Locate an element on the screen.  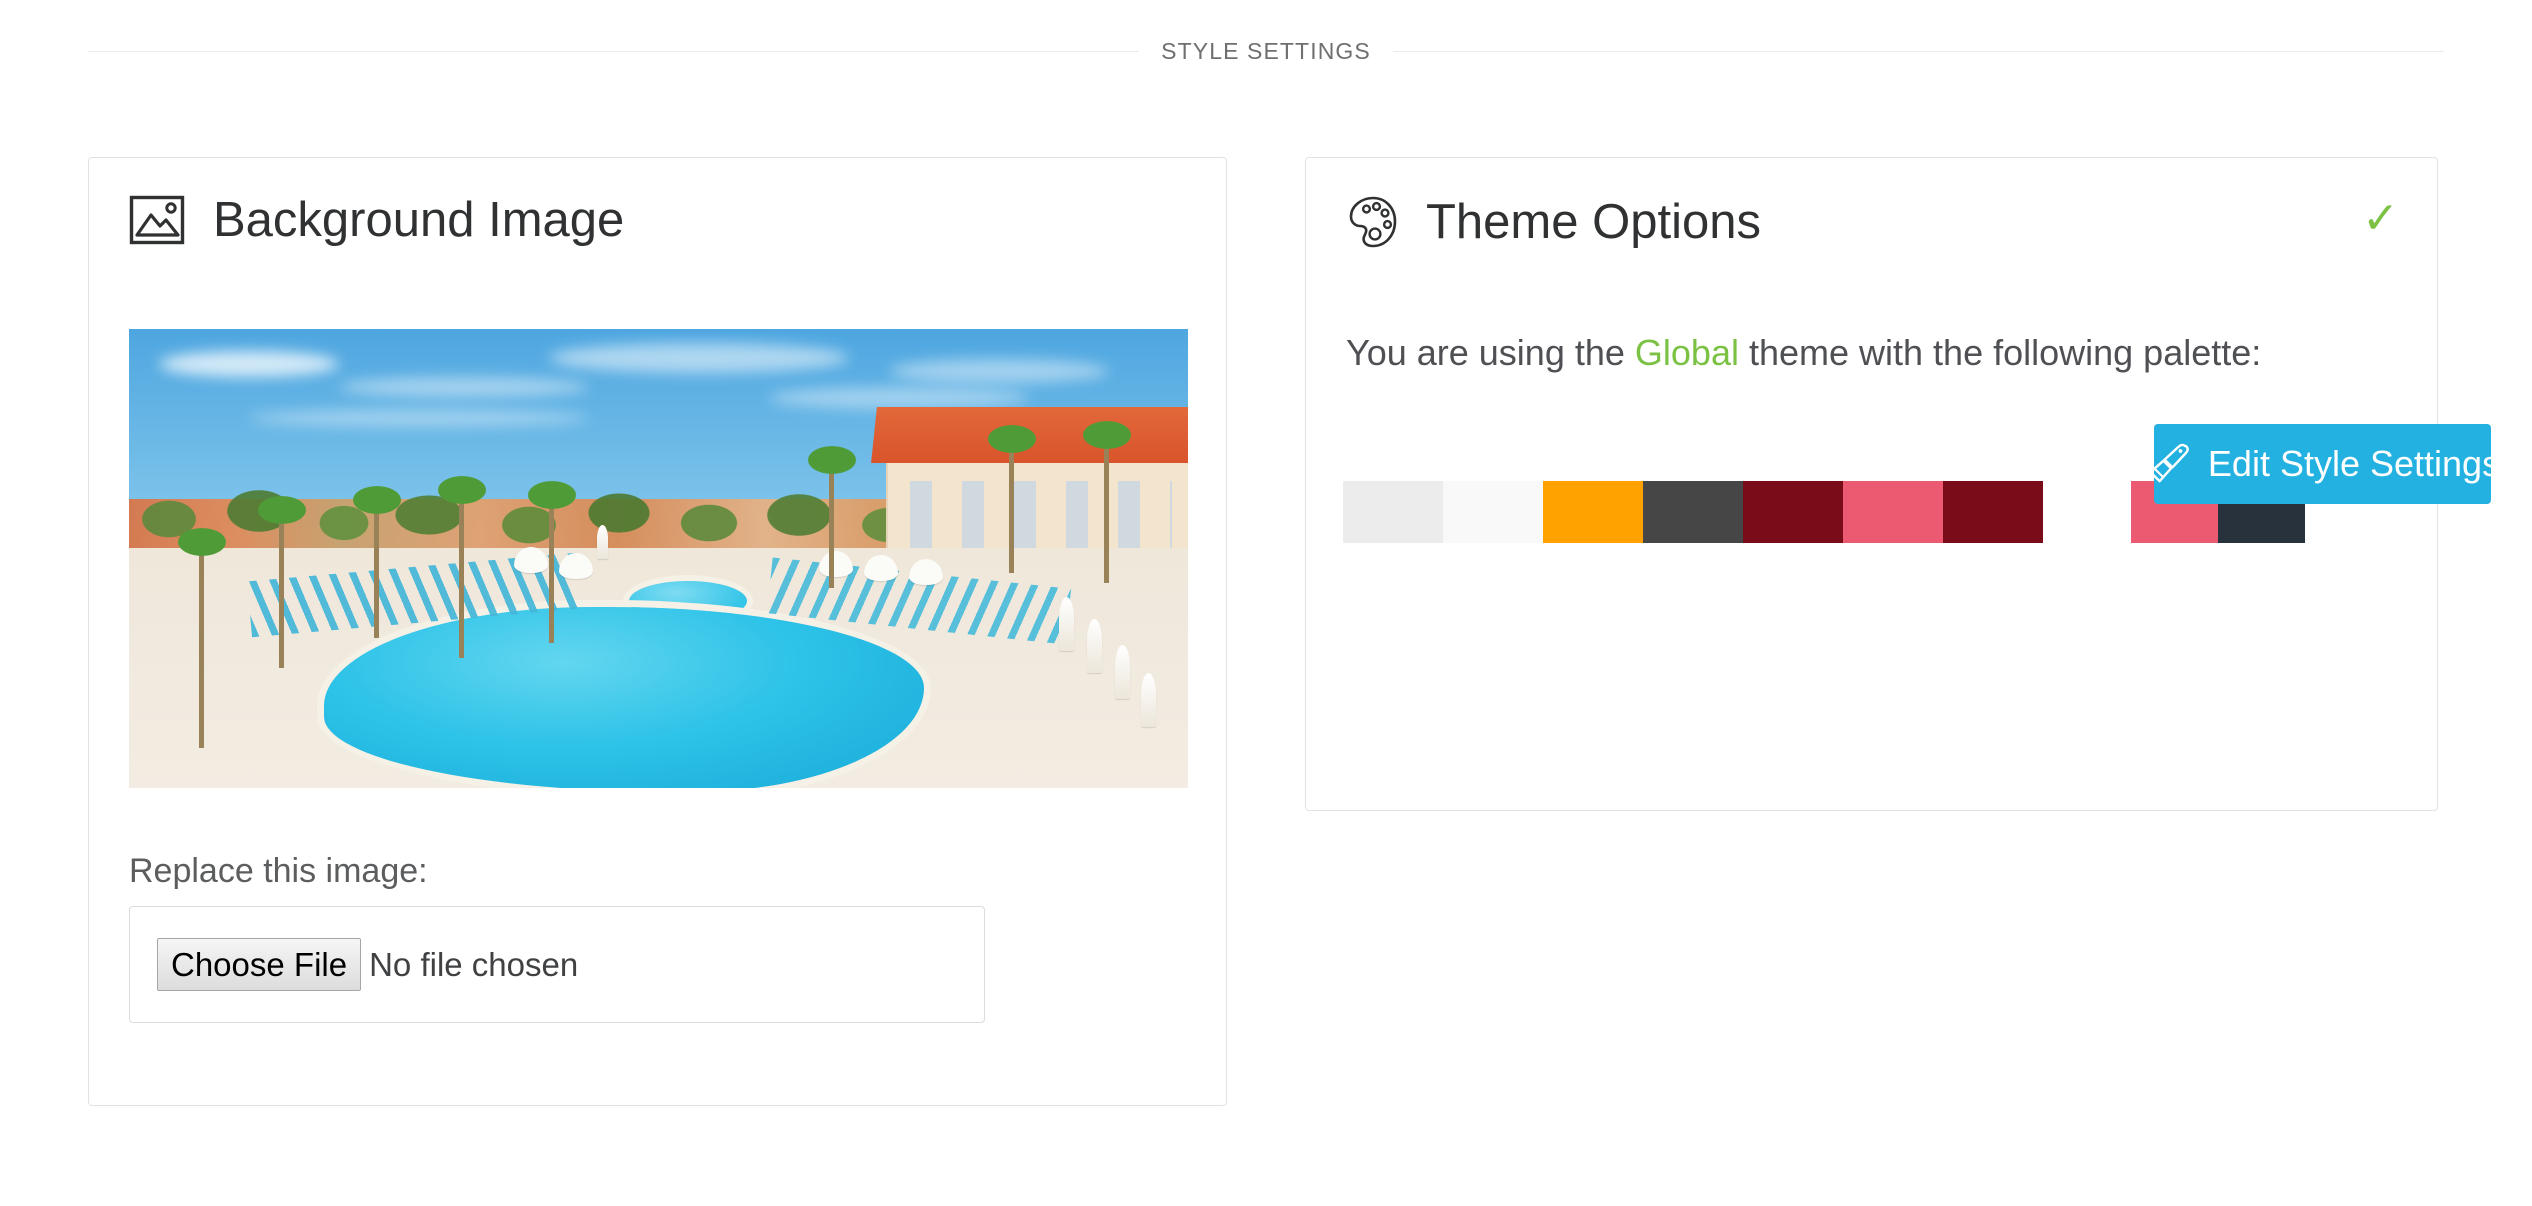
theme-description-suffix: theme with the following palette: is located at coordinates (2000, 352).